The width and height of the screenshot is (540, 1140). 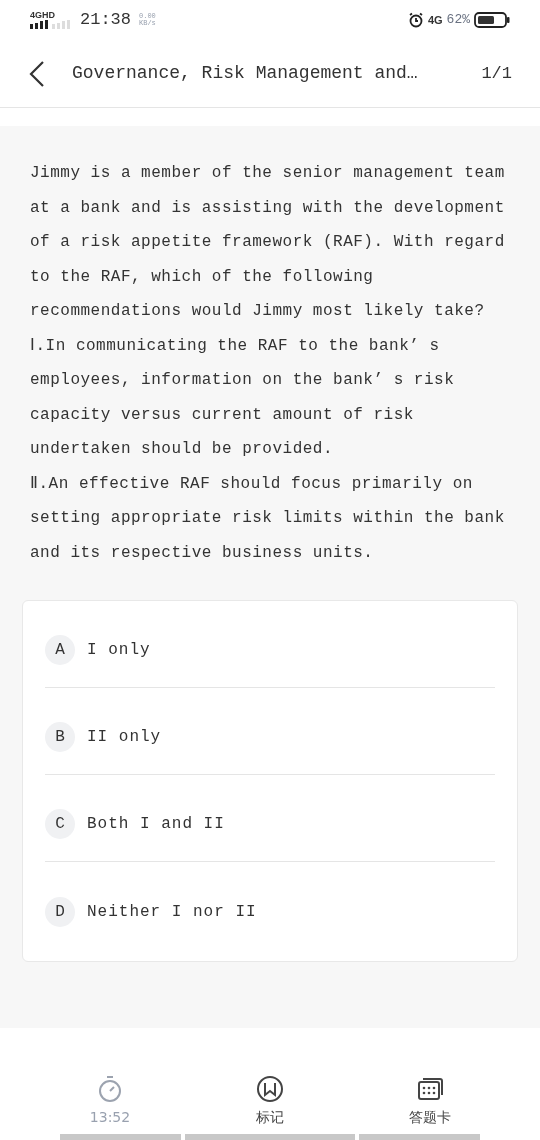 I want to click on bottom-tab: 答题卡, so click(x=430, y=1101).